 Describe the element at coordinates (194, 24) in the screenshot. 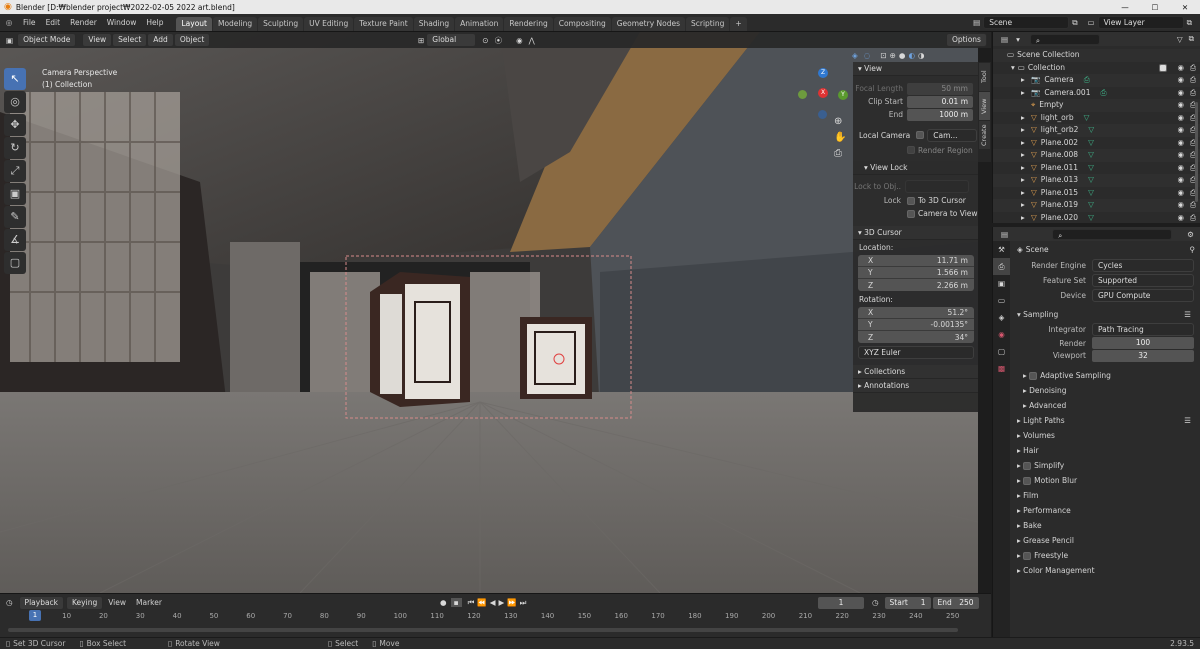

I see `tab-layout: Layout` at that location.